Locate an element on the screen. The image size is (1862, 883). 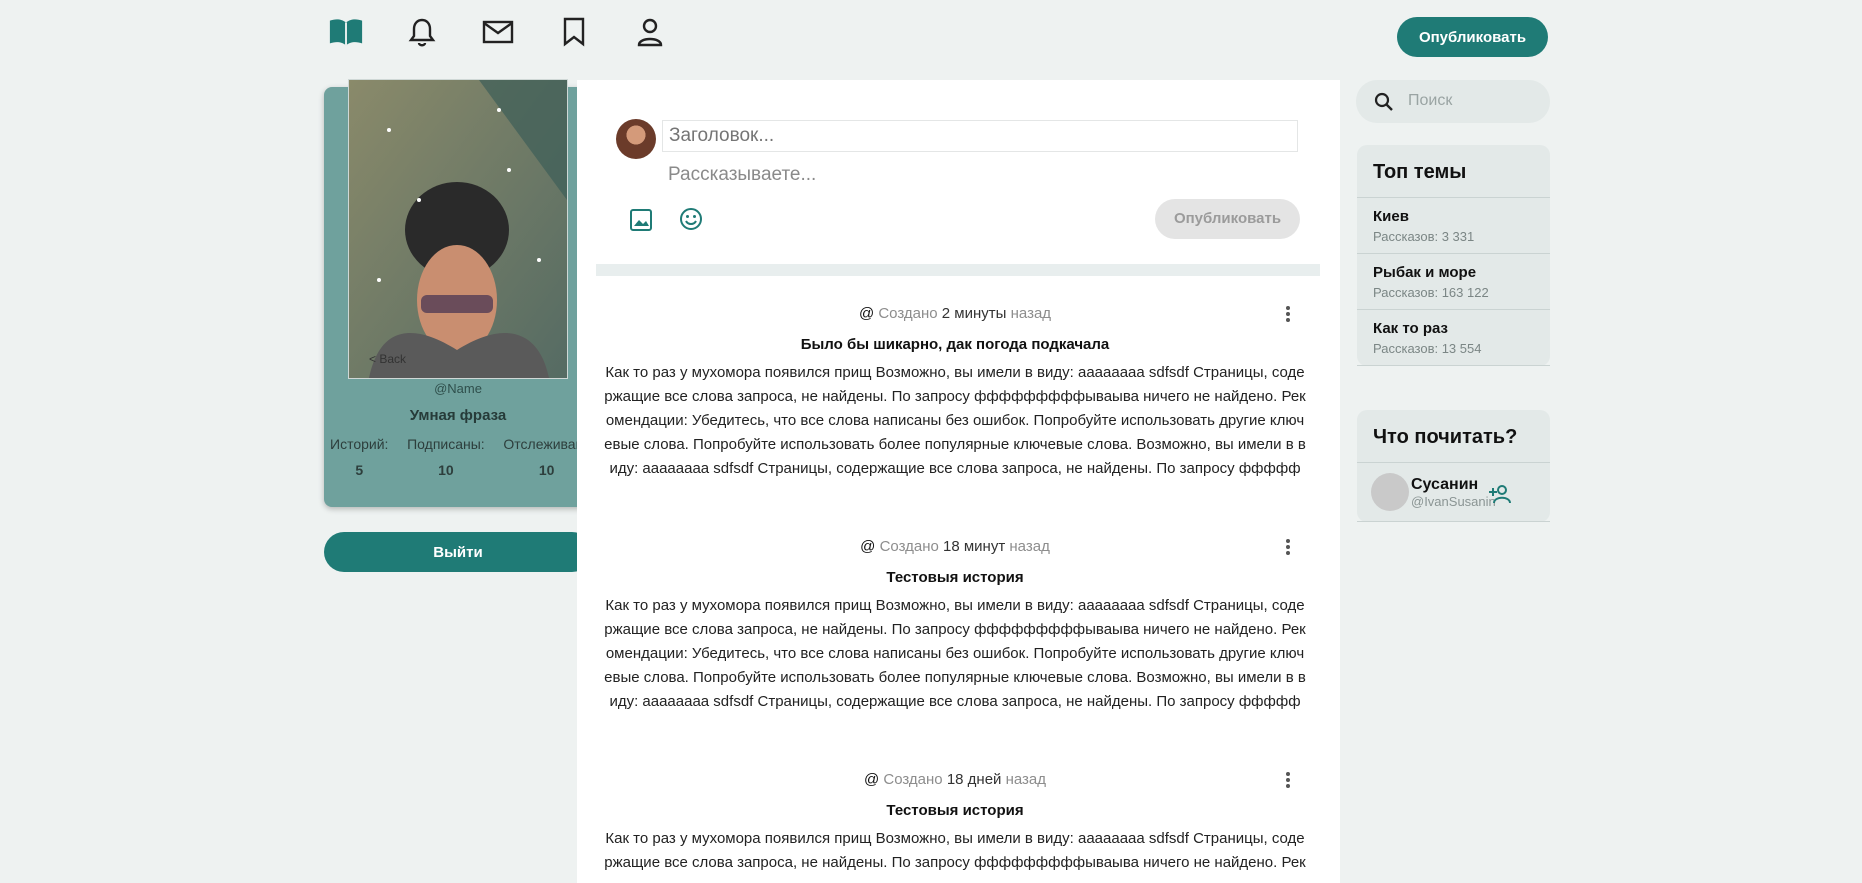
post-title: Было бы шикарно, дак погода подкачала is located at coordinates (955, 344).